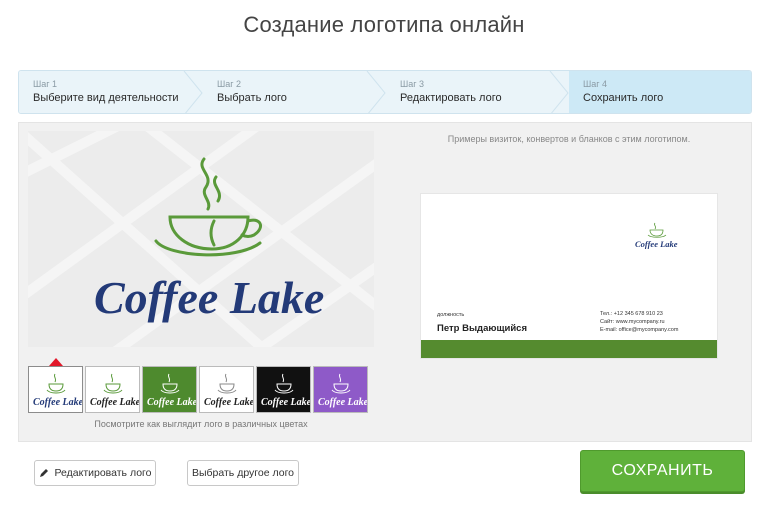 This screenshot has height=520, width=768. What do you see at coordinates (623, 98) in the screenshot?
I see `step-label: Сохранить лого` at bounding box center [623, 98].